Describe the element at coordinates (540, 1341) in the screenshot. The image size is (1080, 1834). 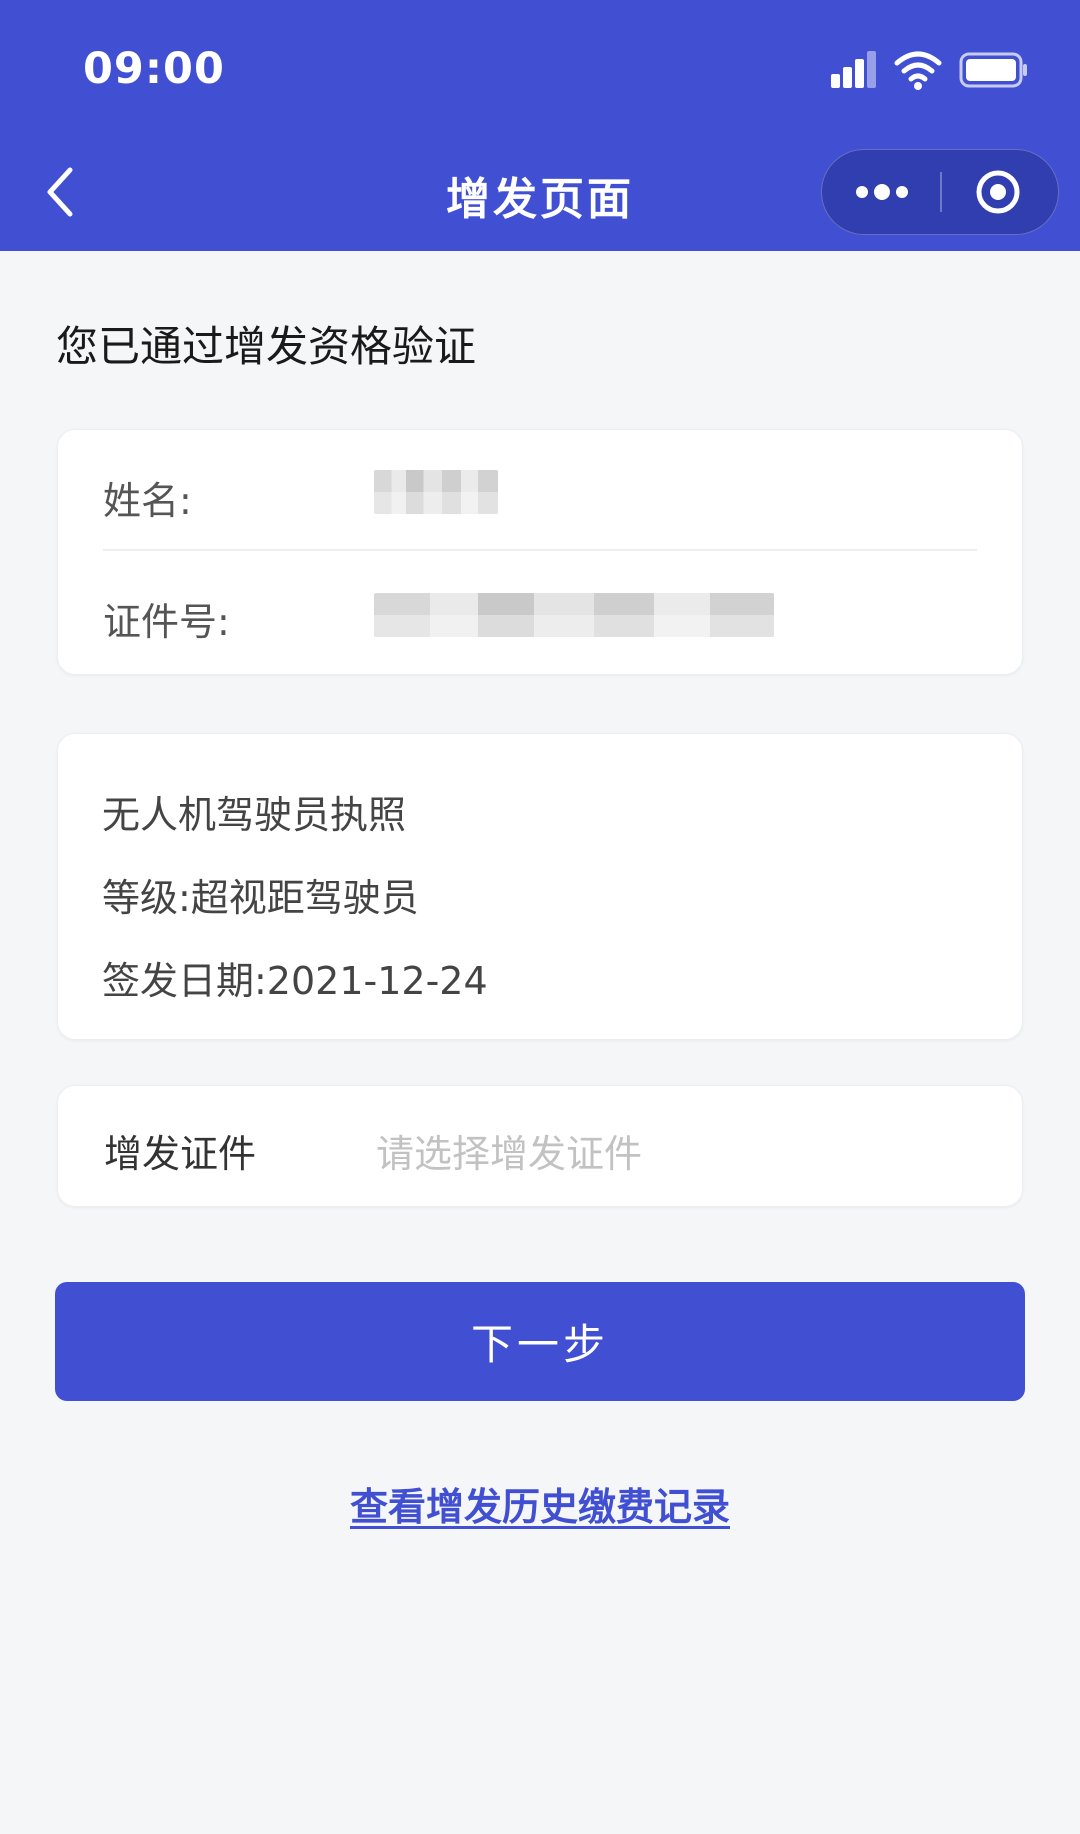
I see `next-button: 下一步` at that location.